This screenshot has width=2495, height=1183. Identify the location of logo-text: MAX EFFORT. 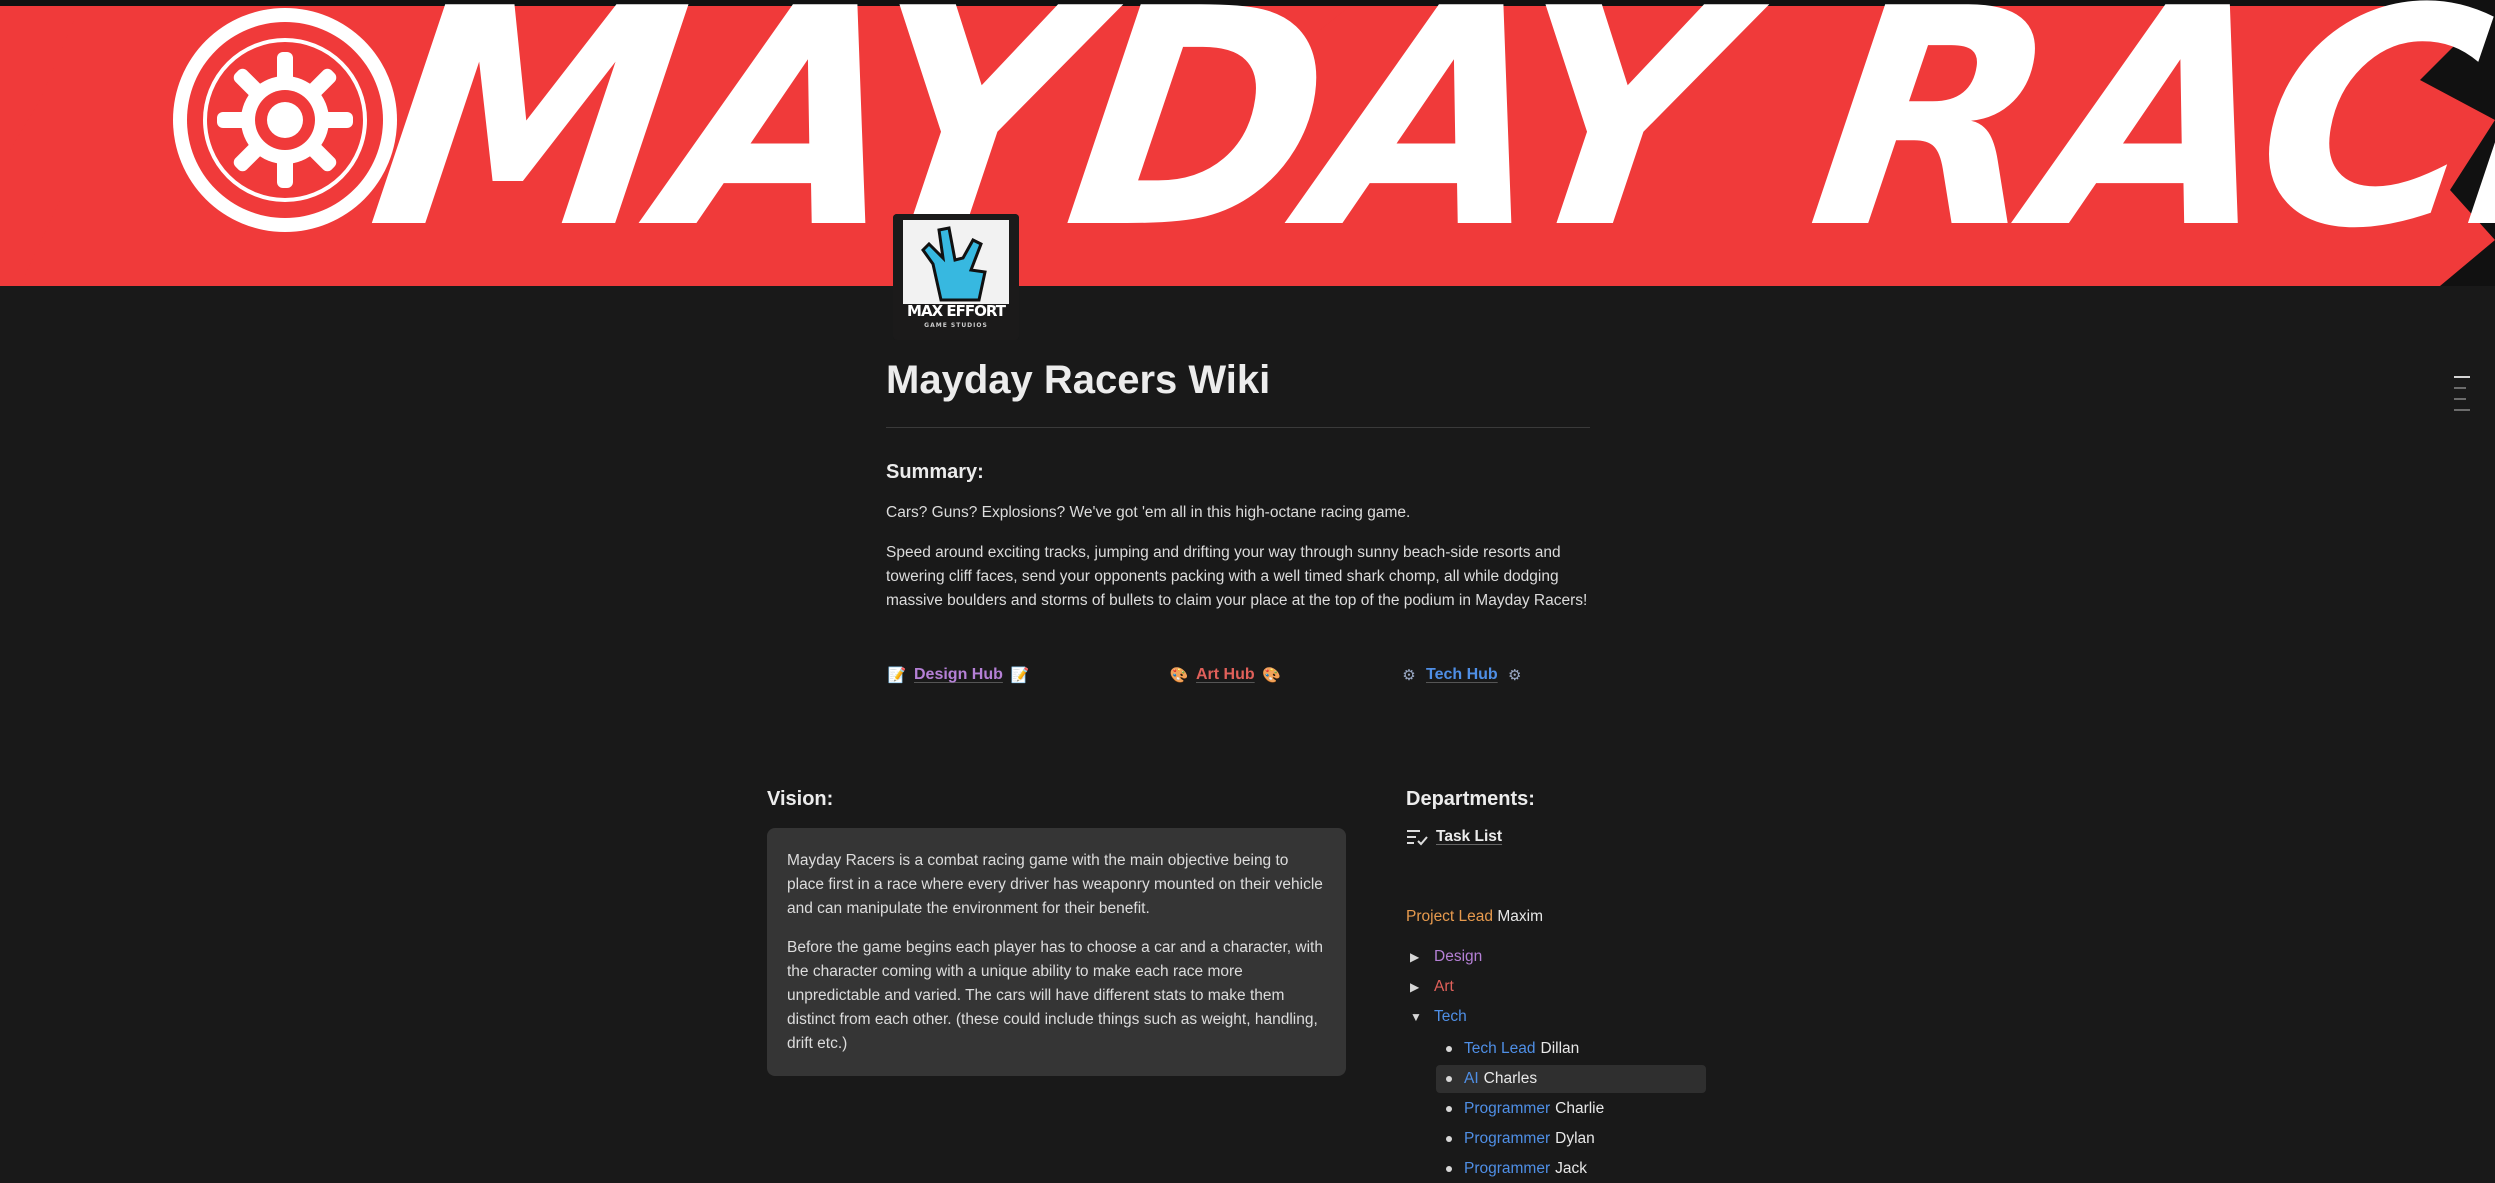
(956, 311).